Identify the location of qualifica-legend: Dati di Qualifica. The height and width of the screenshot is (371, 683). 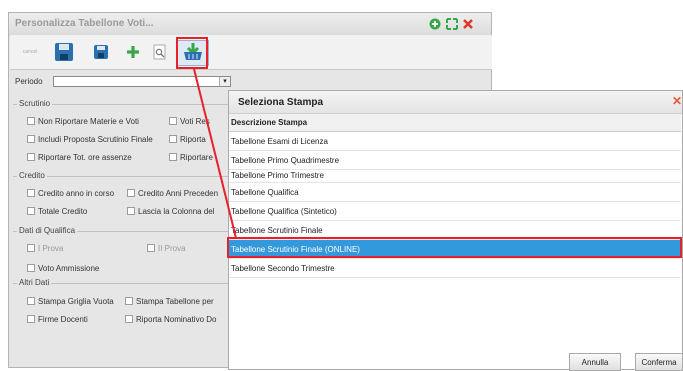
(47, 230).